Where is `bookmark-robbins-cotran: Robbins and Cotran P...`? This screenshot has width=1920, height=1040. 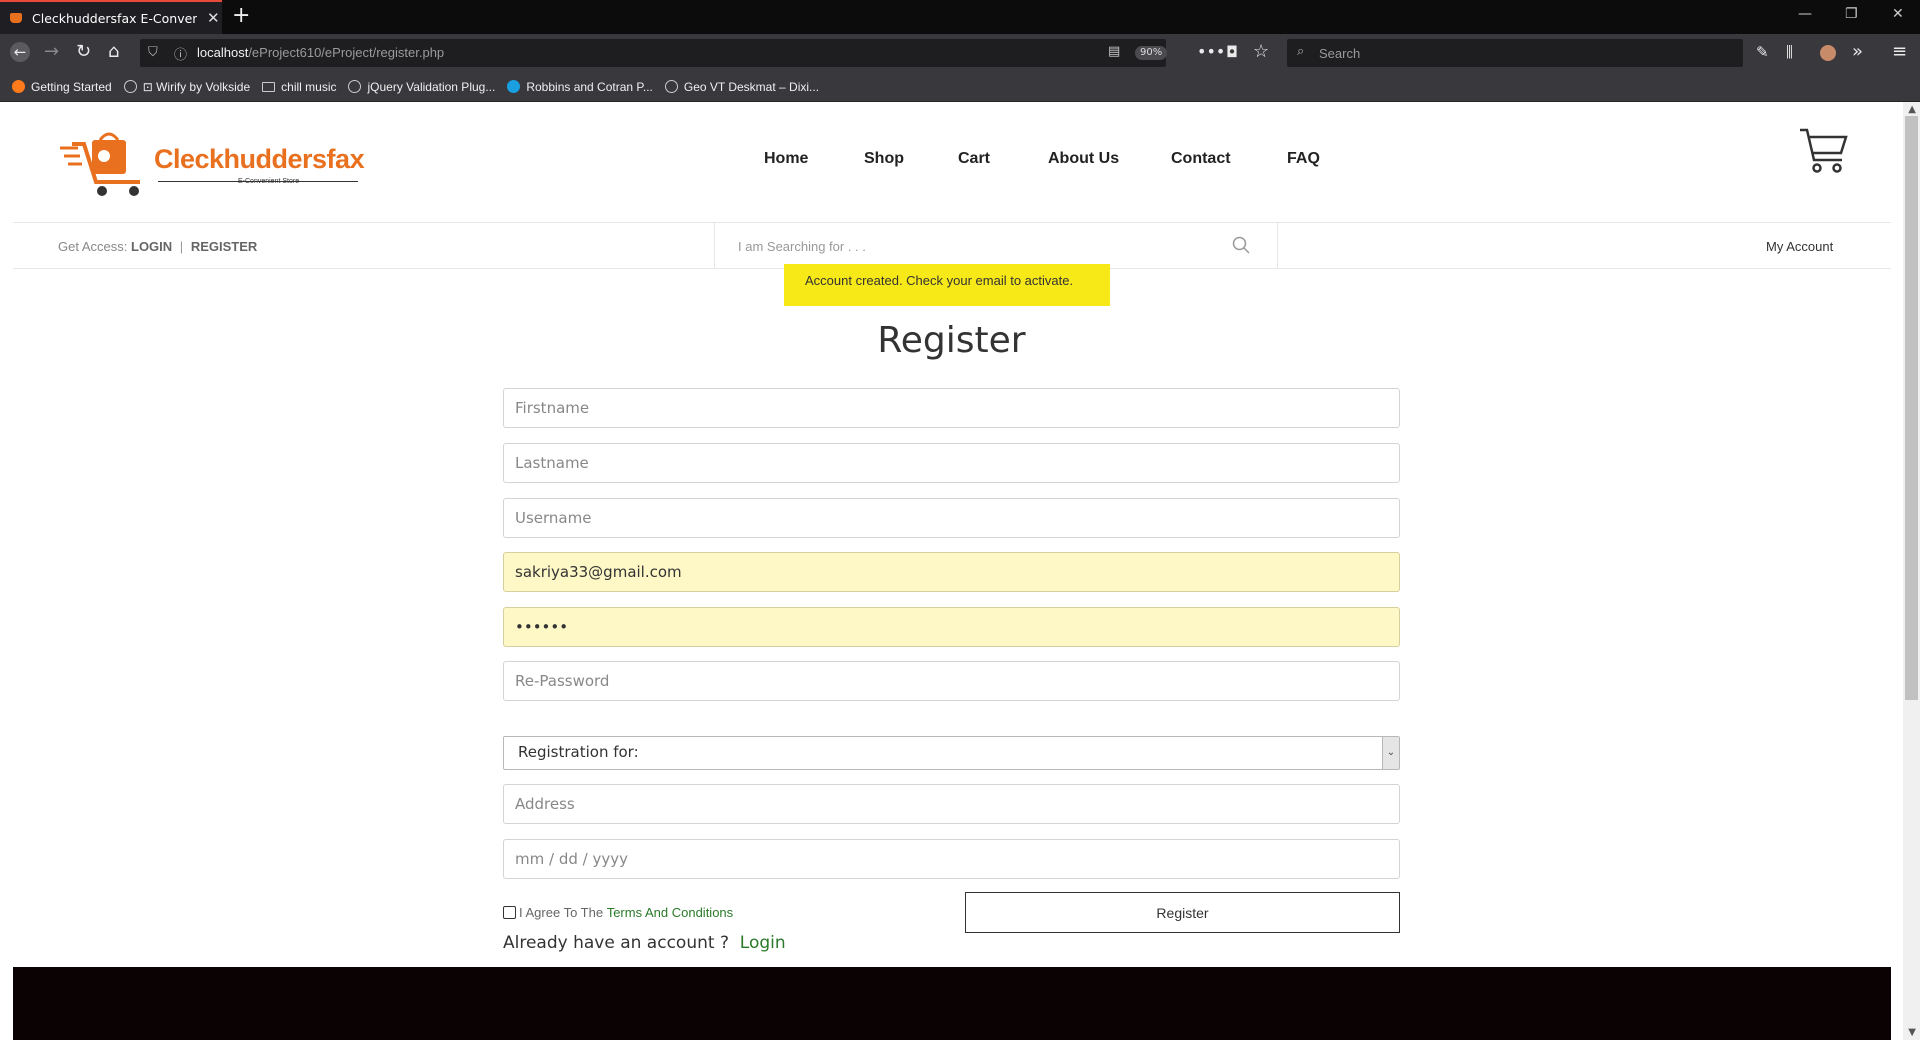
bookmark-robbins-cotran: Robbins and Cotran P... is located at coordinates (580, 87).